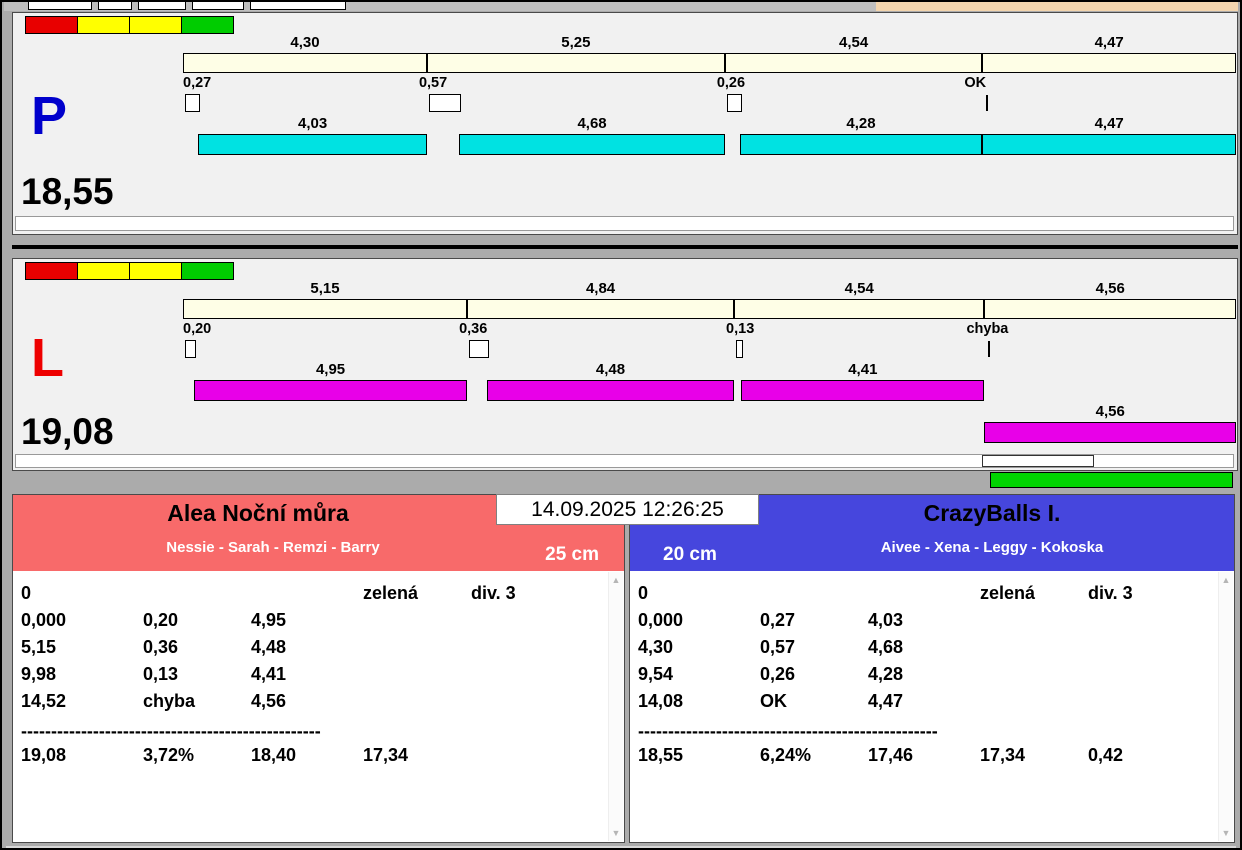 The height and width of the screenshot is (850, 1242). I want to click on window-top-strip, so click(621, 6).